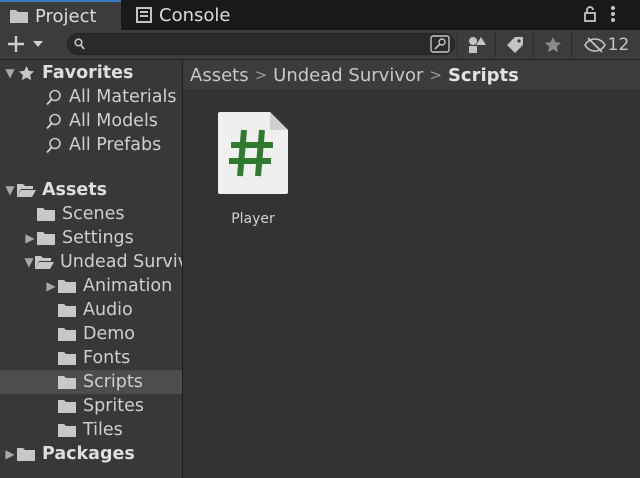  I want to click on tree-row-sprites: Sprites, so click(91, 406).